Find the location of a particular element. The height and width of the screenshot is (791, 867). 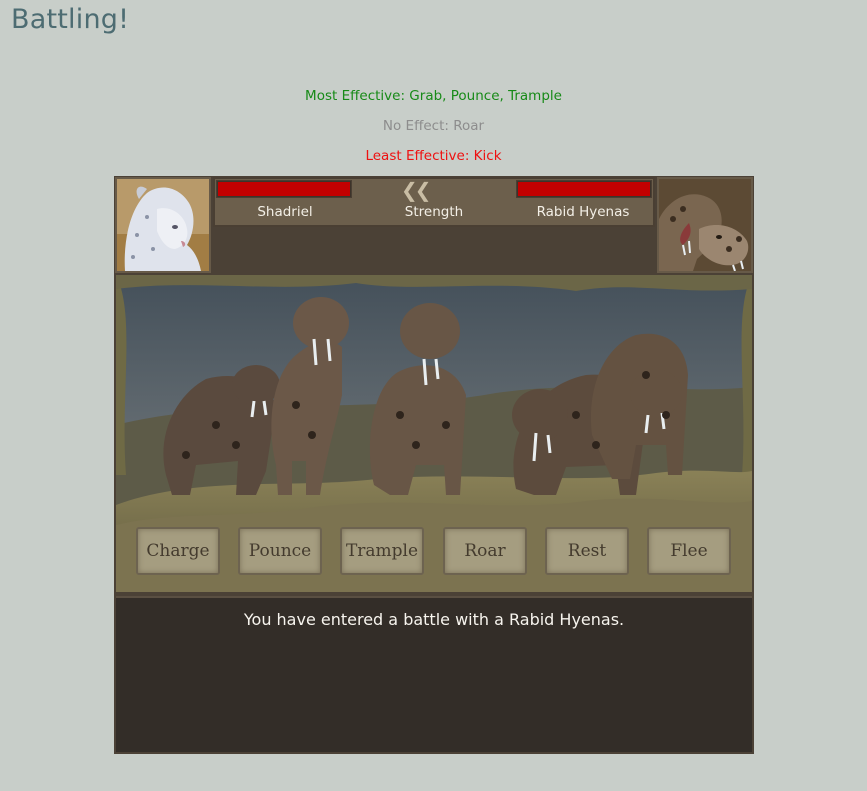

least-effective-text: Least Effective: Kick is located at coordinates (433, 156).